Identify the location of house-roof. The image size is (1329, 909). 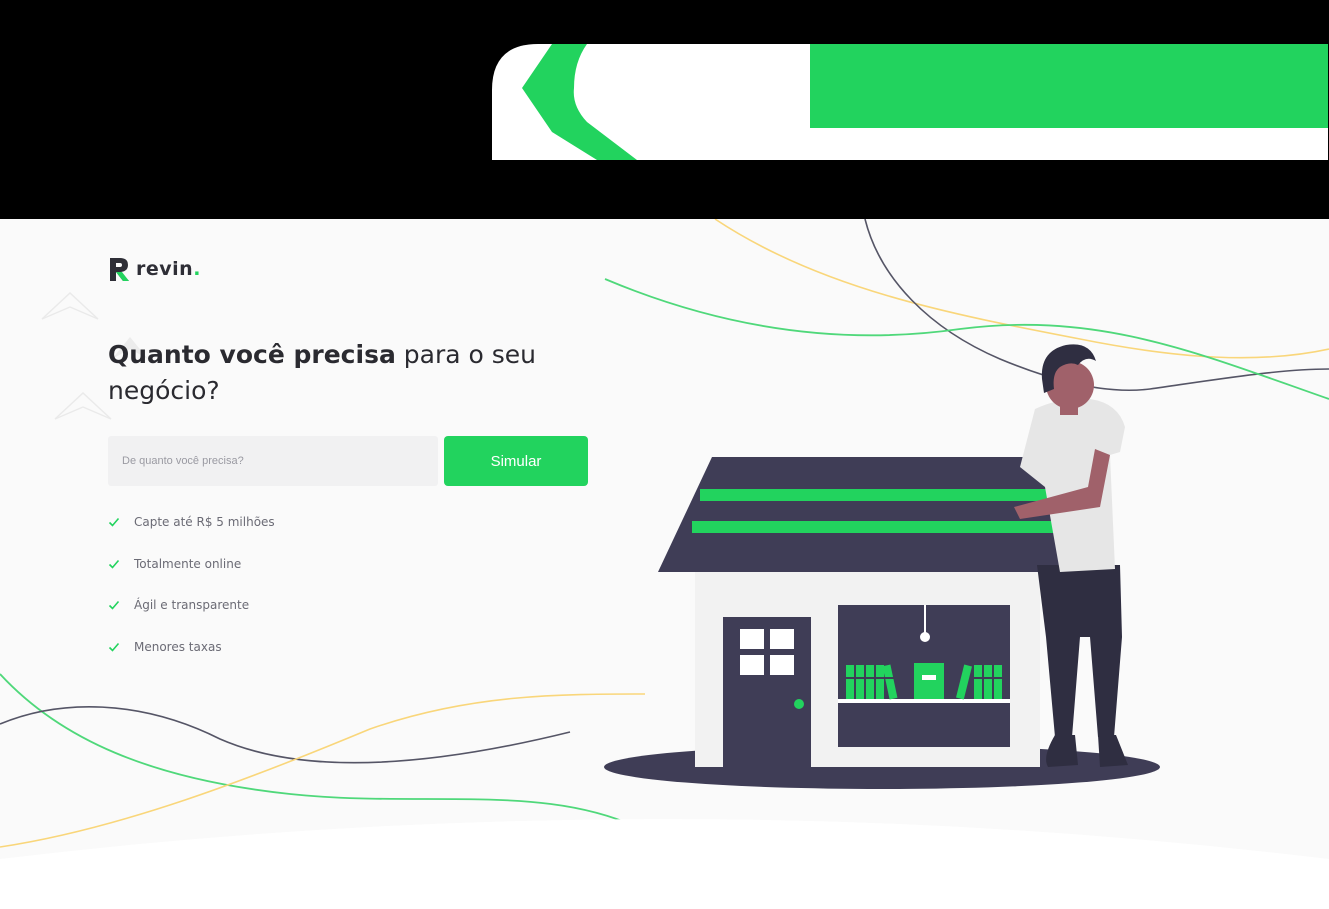
(864, 514).